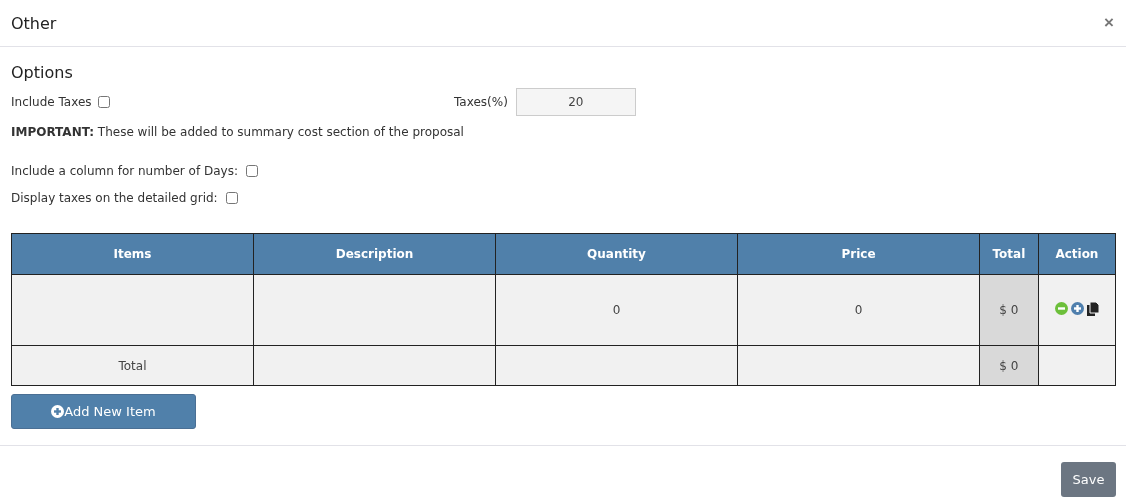  What do you see at coordinates (132, 365) in the screenshot?
I see `table-cell: Total` at bounding box center [132, 365].